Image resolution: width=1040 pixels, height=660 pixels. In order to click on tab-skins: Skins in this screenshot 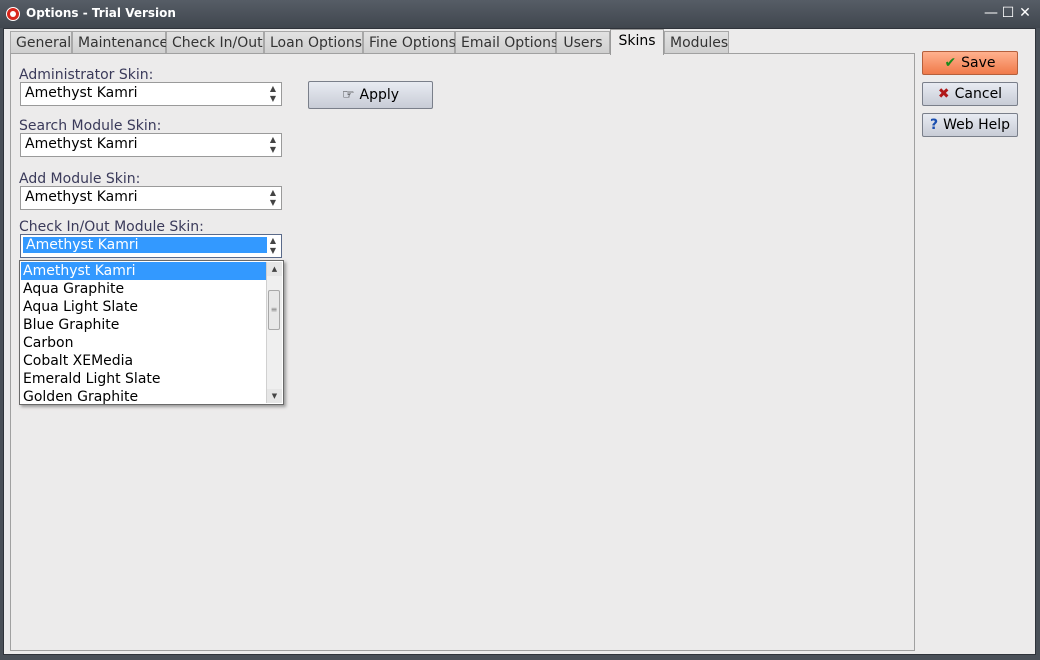, I will do `click(637, 42)`.